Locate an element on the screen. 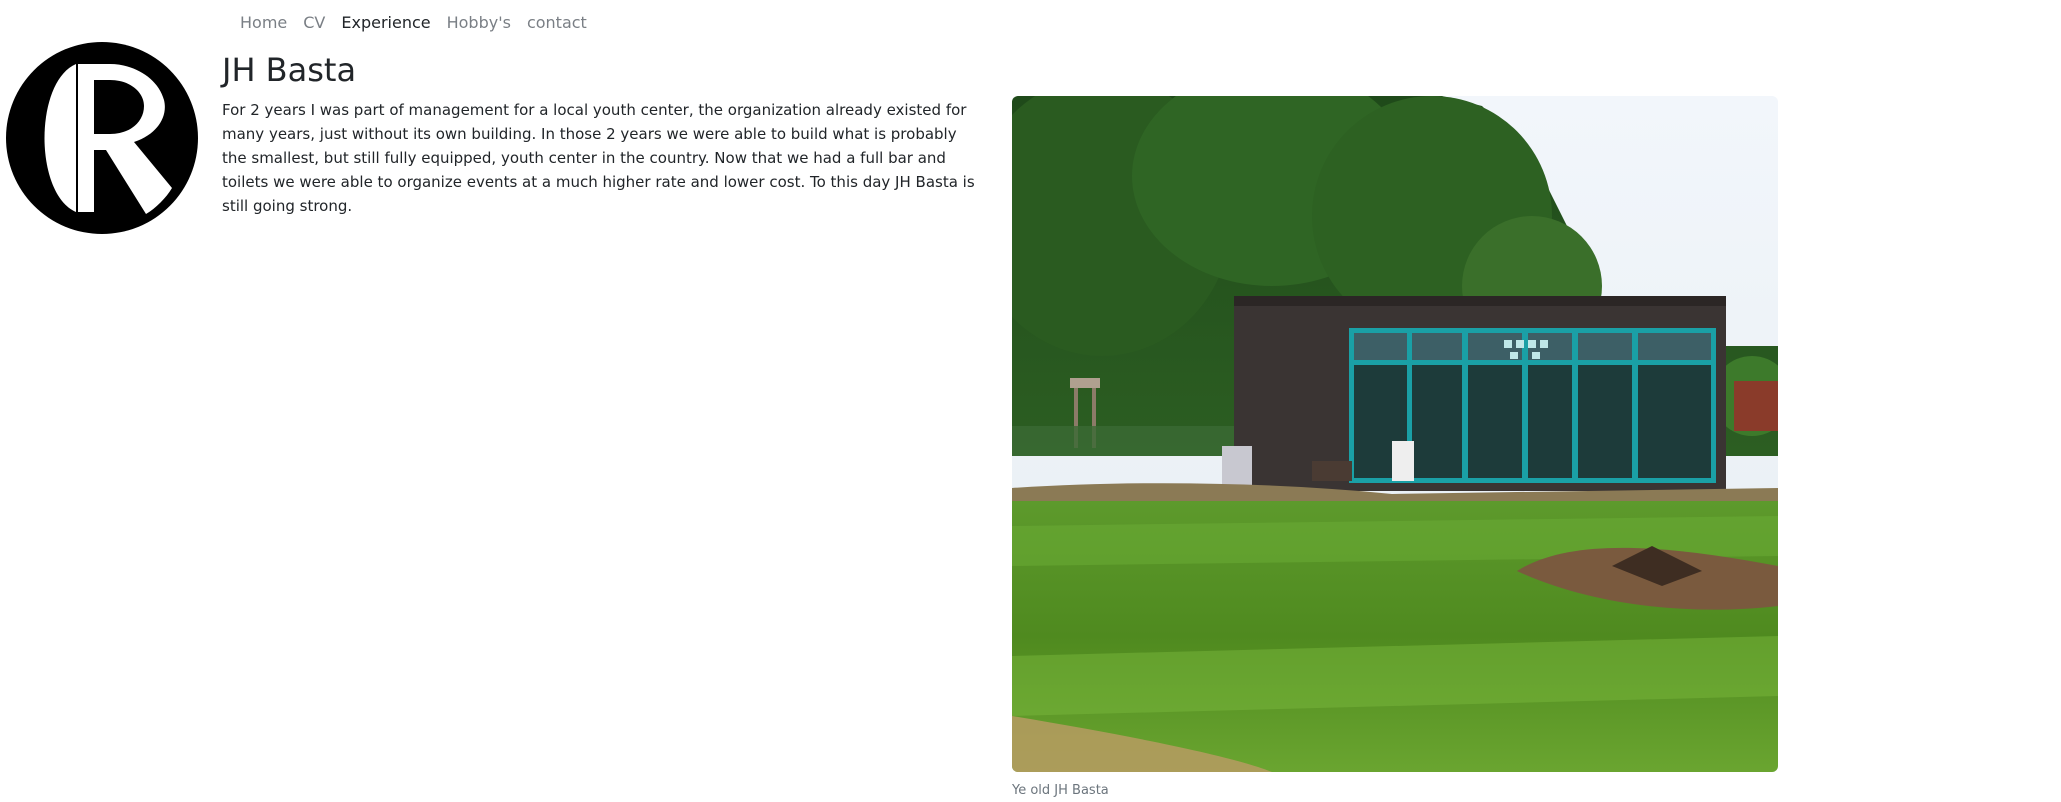  nav-link-contact: contact is located at coordinates (557, 23).